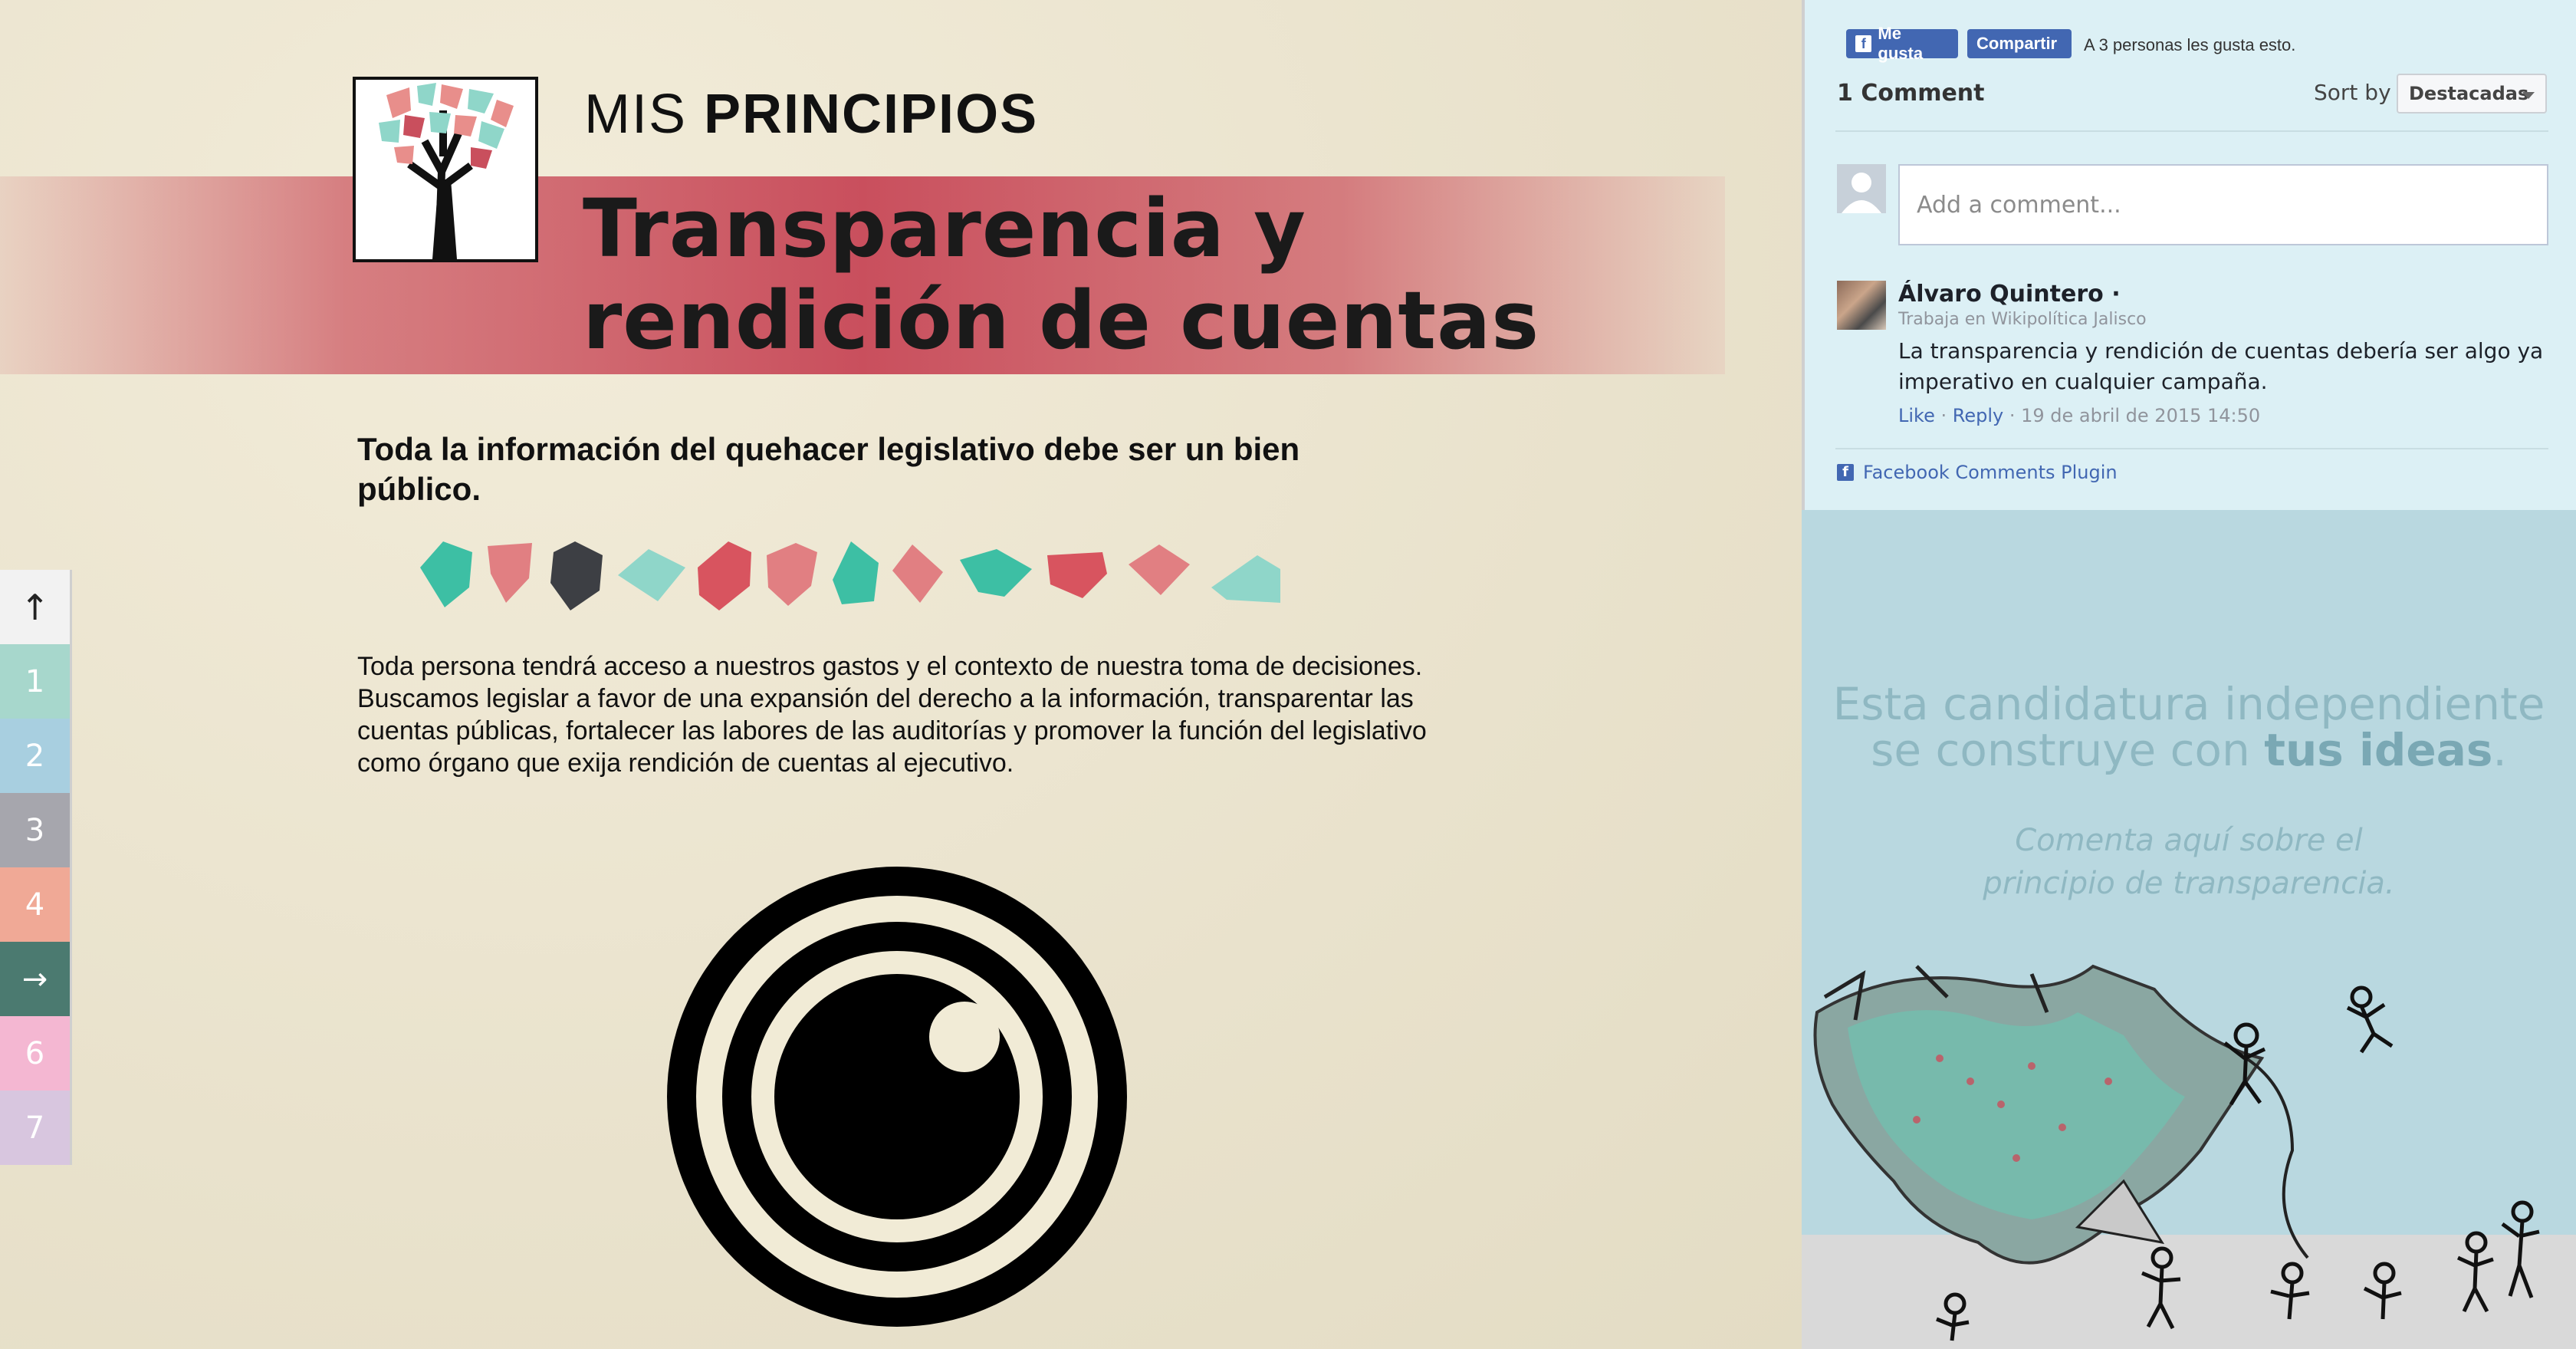 The height and width of the screenshot is (1349, 2576). What do you see at coordinates (1911, 93) in the screenshot?
I see `comment-count: 1 Comment` at bounding box center [1911, 93].